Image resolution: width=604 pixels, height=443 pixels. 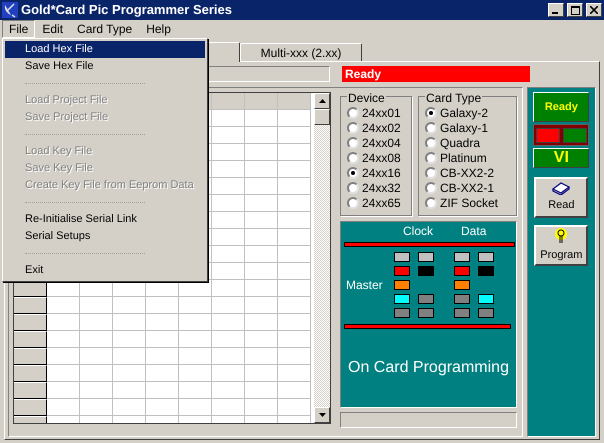 I want to click on radio-option: CB-XX2-2, so click(x=470, y=172).